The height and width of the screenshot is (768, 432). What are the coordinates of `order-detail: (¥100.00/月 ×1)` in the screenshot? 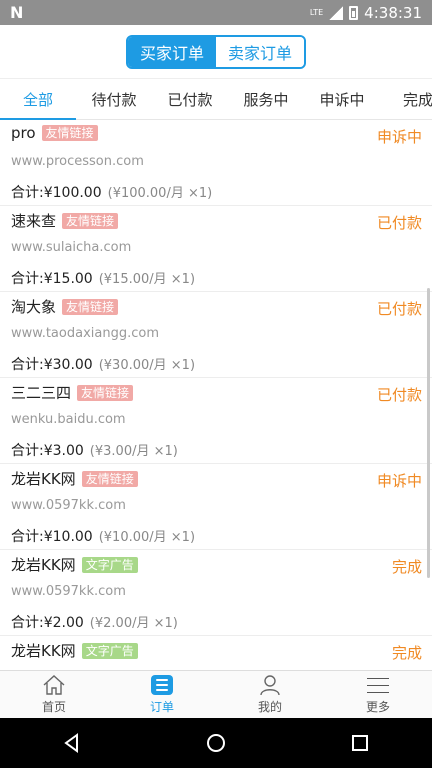 It's located at (160, 193).